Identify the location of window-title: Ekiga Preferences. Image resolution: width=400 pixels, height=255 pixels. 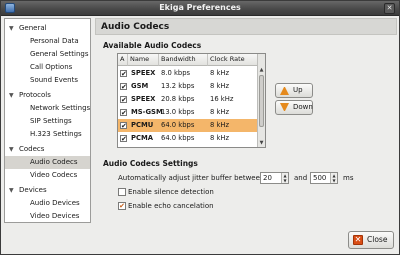
(200, 7).